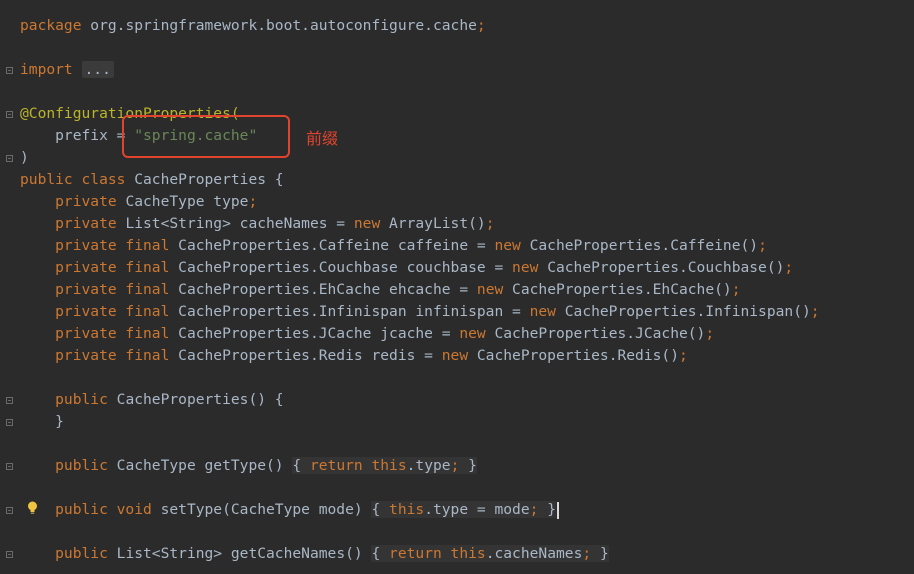 This screenshot has width=914, height=574. Describe the element at coordinates (433, 223) in the screenshot. I see `field-init: ArrayList()` at that location.